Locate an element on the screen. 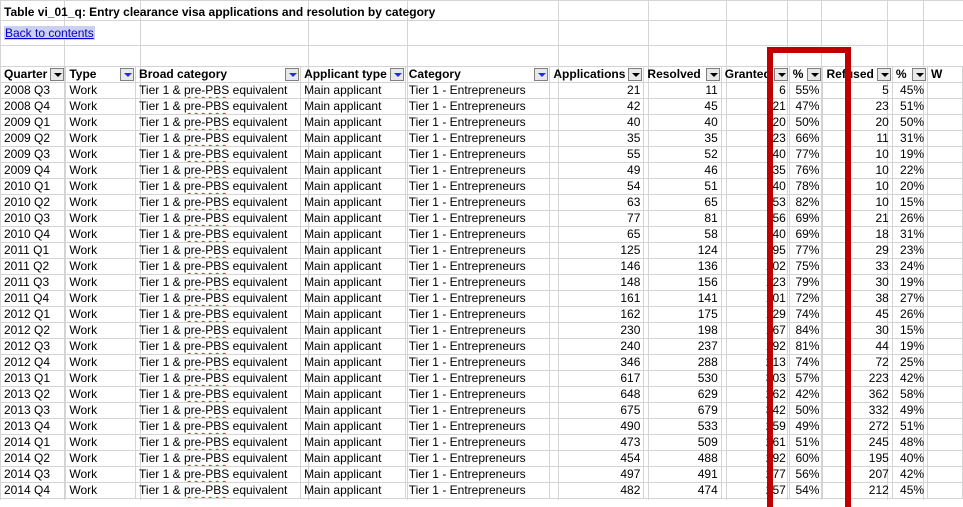 The height and width of the screenshot is (507, 963). table-cell: 38 is located at coordinates (857, 298).